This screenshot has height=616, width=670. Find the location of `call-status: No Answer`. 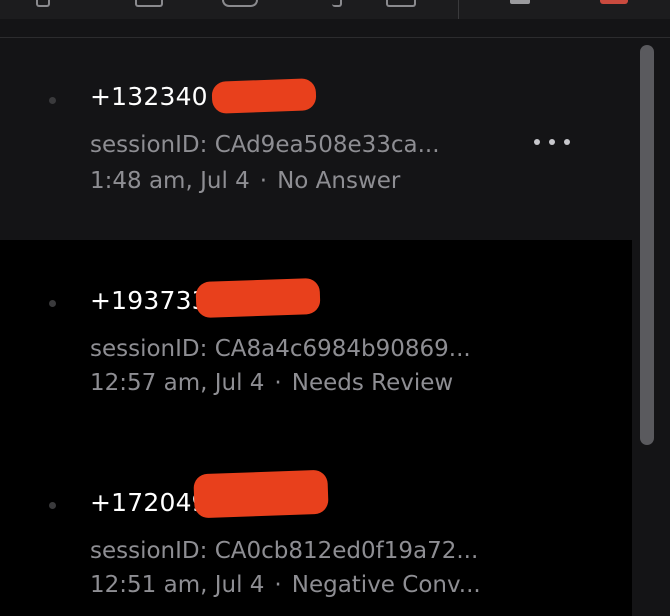

call-status: No Answer is located at coordinates (339, 181).